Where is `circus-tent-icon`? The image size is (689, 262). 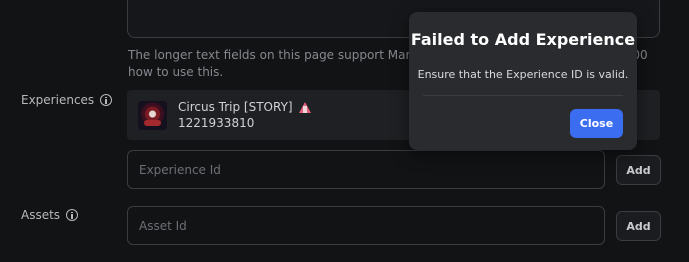 circus-tent-icon is located at coordinates (304, 107).